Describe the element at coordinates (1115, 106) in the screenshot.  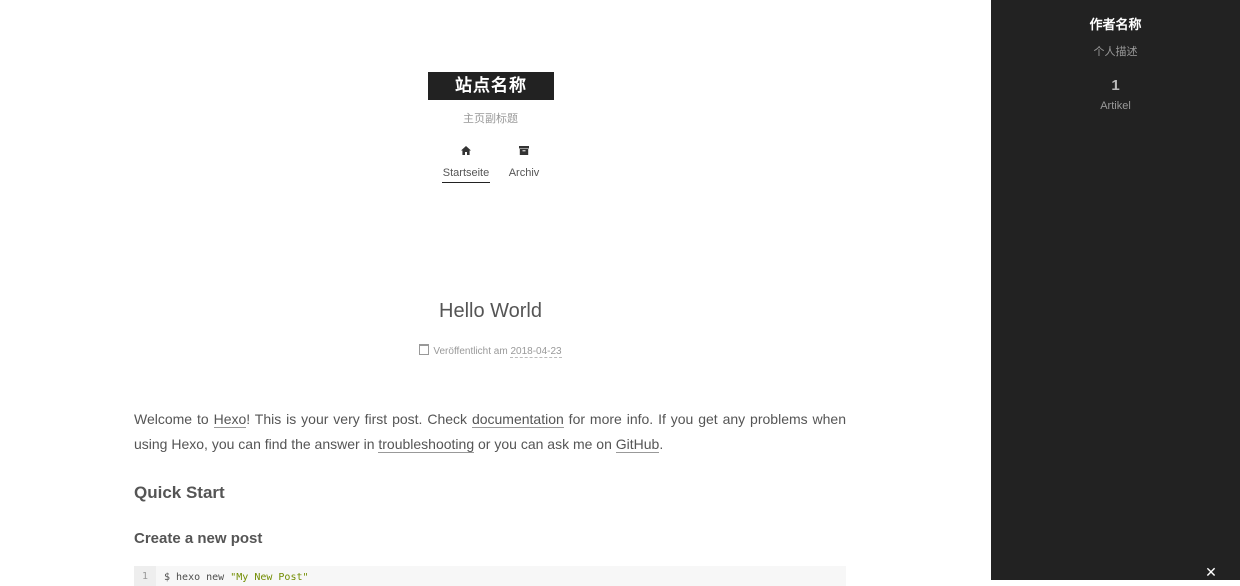
I see `posts-label: Artikel` at that location.